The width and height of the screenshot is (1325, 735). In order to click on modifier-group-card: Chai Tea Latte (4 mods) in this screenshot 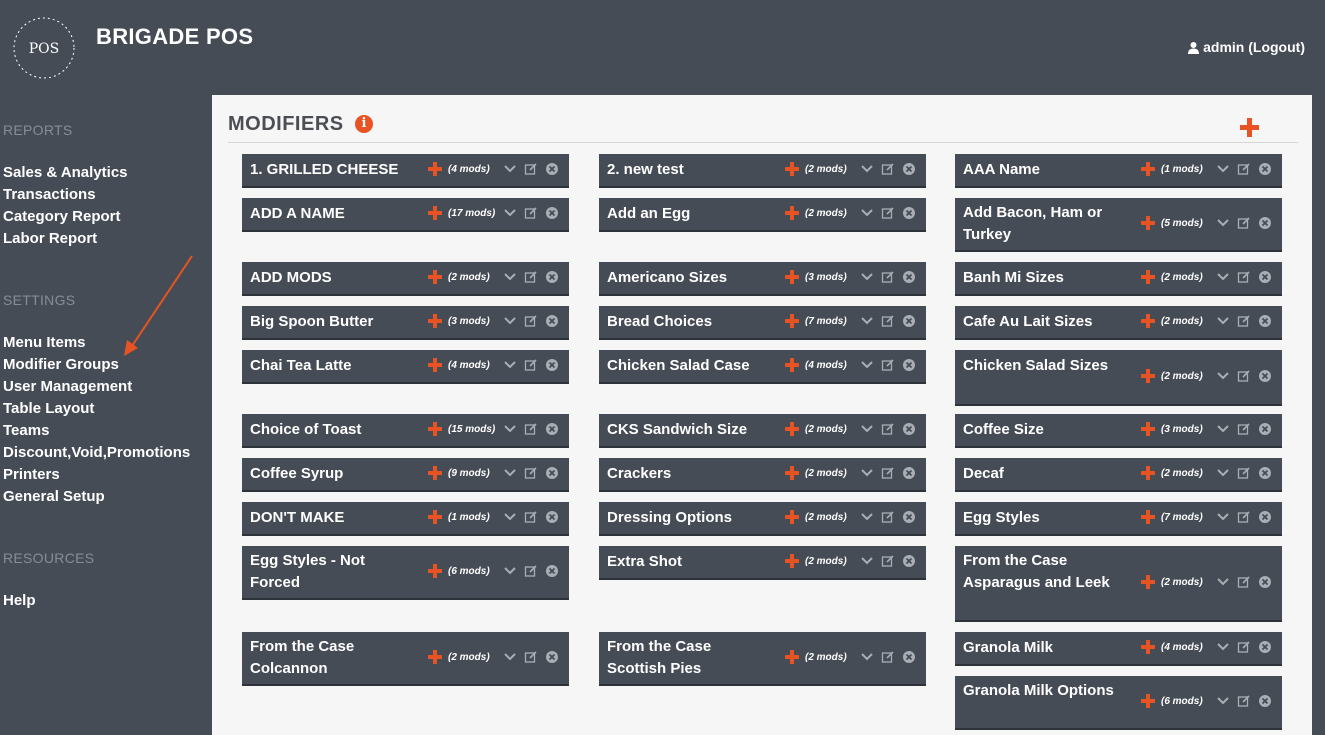, I will do `click(405, 367)`.